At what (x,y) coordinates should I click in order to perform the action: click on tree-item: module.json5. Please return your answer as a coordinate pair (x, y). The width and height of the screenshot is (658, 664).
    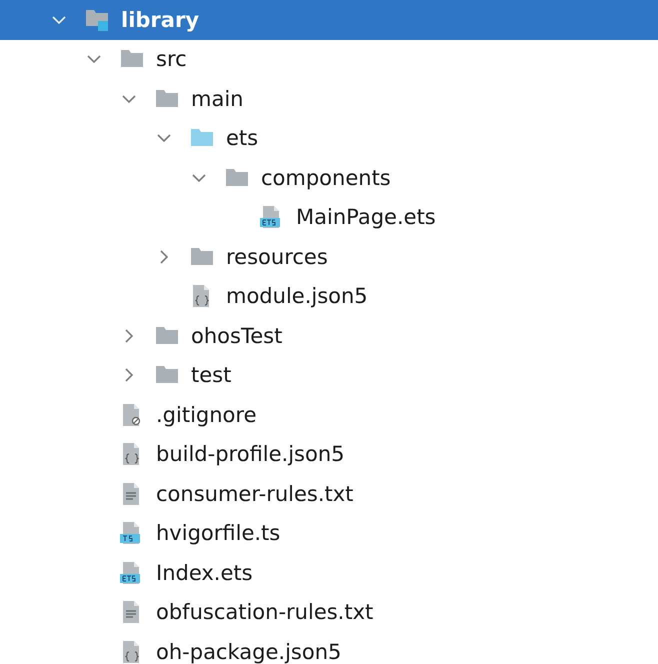
    Looking at the image, I should click on (297, 296).